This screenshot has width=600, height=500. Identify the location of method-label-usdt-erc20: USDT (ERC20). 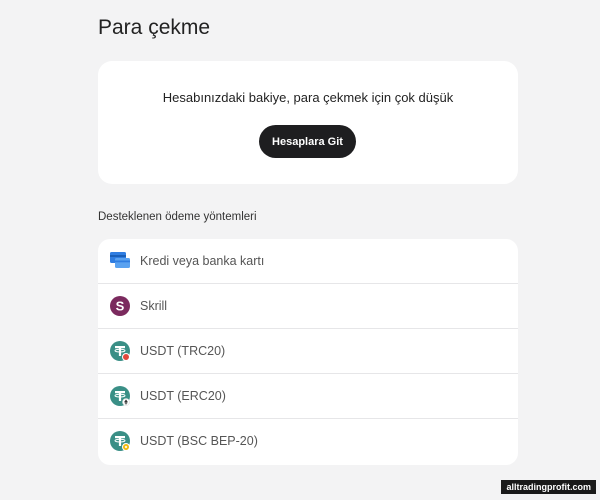
(183, 396).